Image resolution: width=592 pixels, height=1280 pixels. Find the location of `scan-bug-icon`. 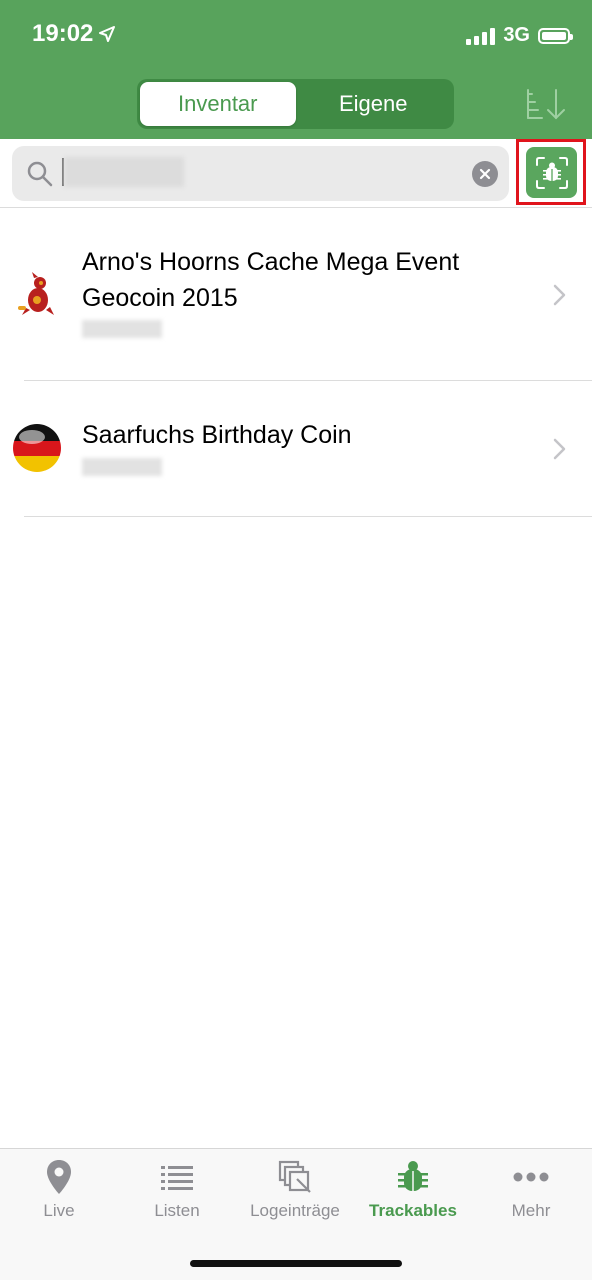

scan-bug-icon is located at coordinates (551, 172).